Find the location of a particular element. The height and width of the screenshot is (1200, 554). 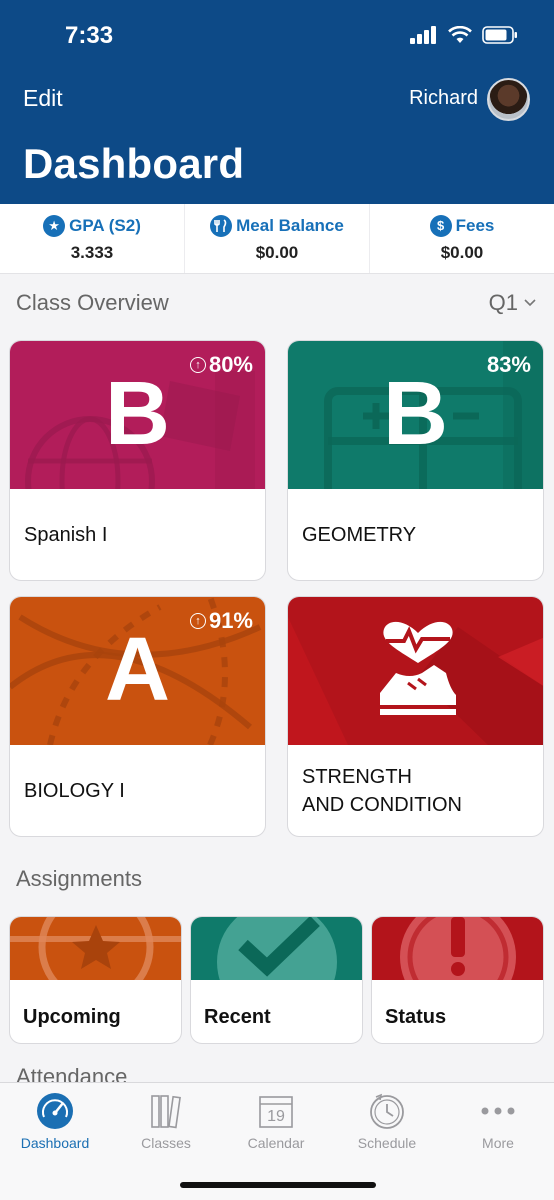

avatar is located at coordinates (508, 99).